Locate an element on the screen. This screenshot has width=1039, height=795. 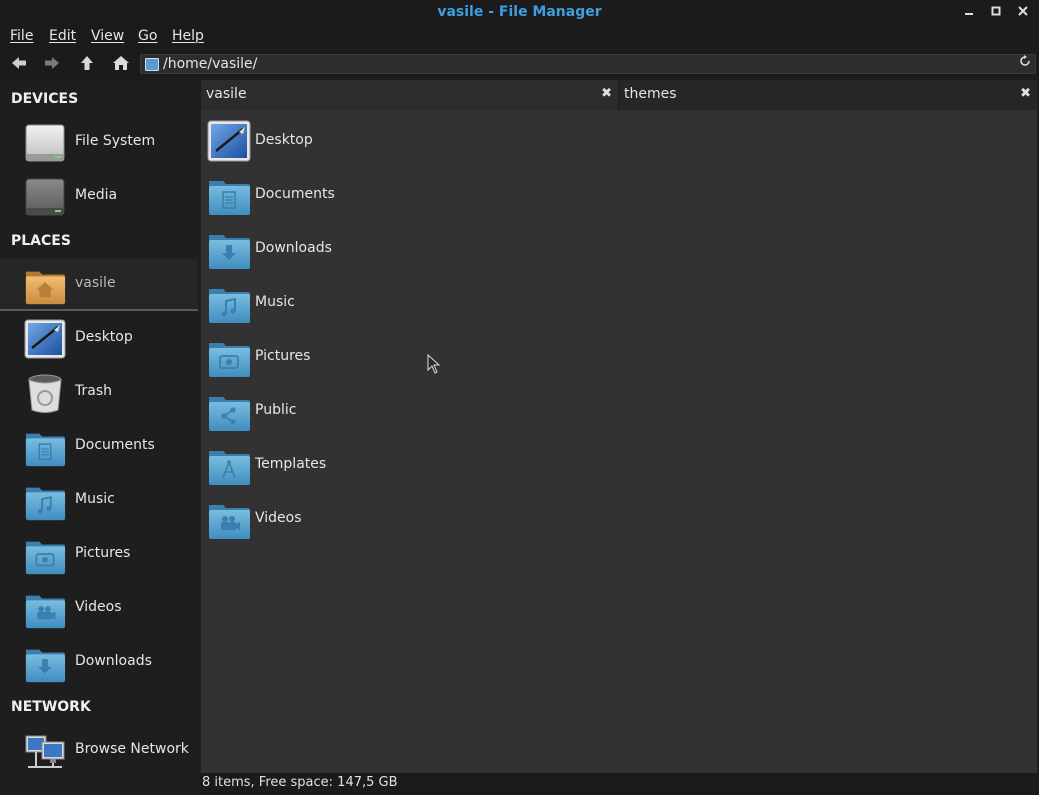
trash-icon is located at coordinates (45, 393).